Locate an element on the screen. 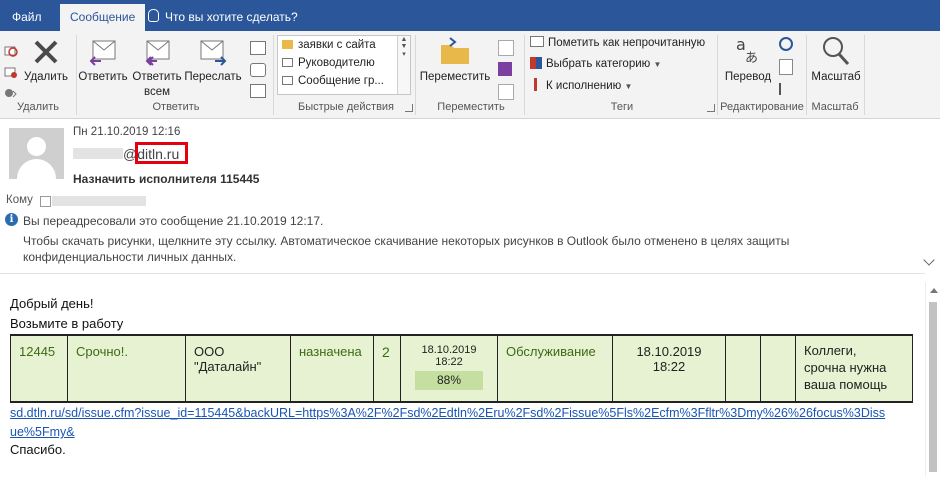  thanks: Спасибо. is located at coordinates (38, 449).